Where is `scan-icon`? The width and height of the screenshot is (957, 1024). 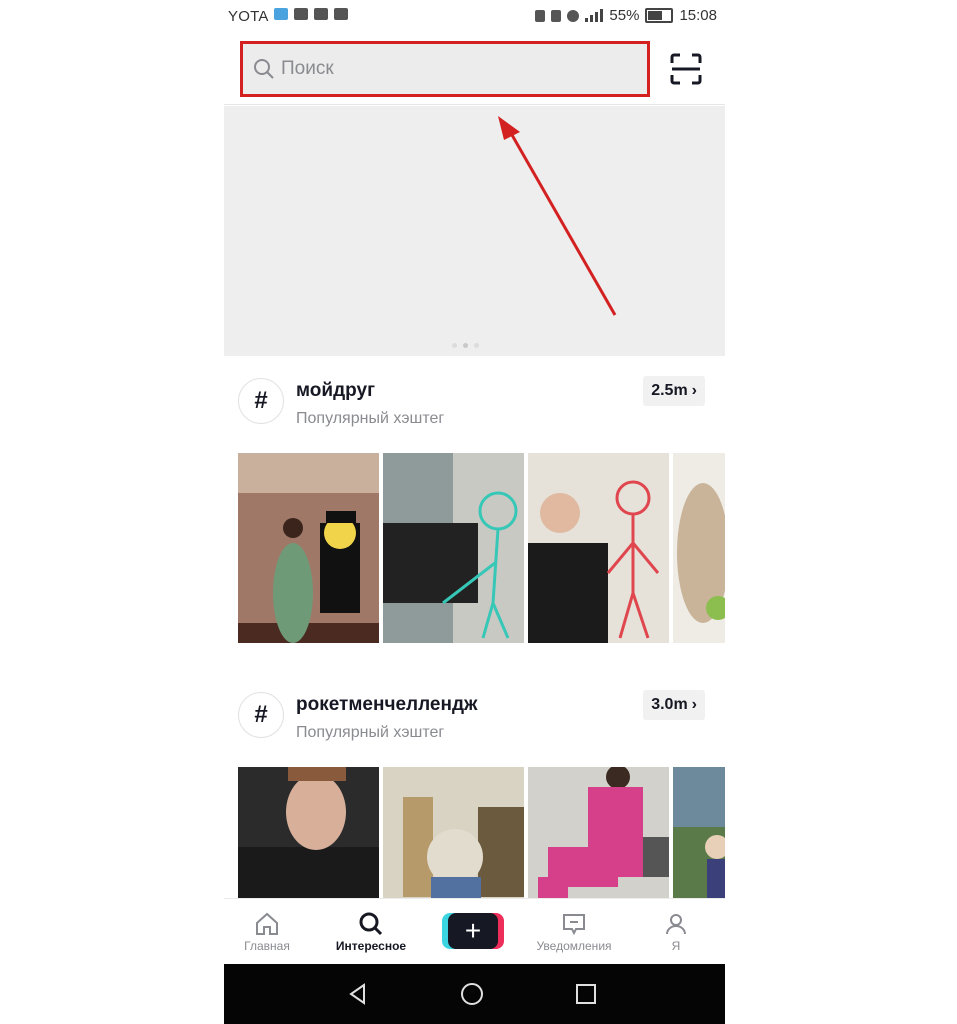 scan-icon is located at coordinates (686, 69).